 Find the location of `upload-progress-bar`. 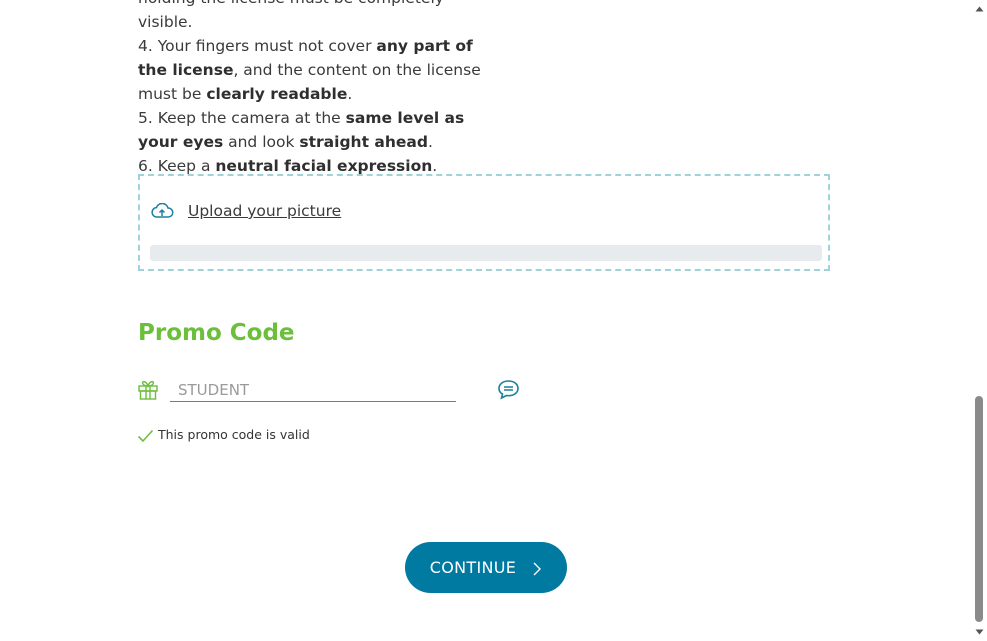

upload-progress-bar is located at coordinates (486, 253).